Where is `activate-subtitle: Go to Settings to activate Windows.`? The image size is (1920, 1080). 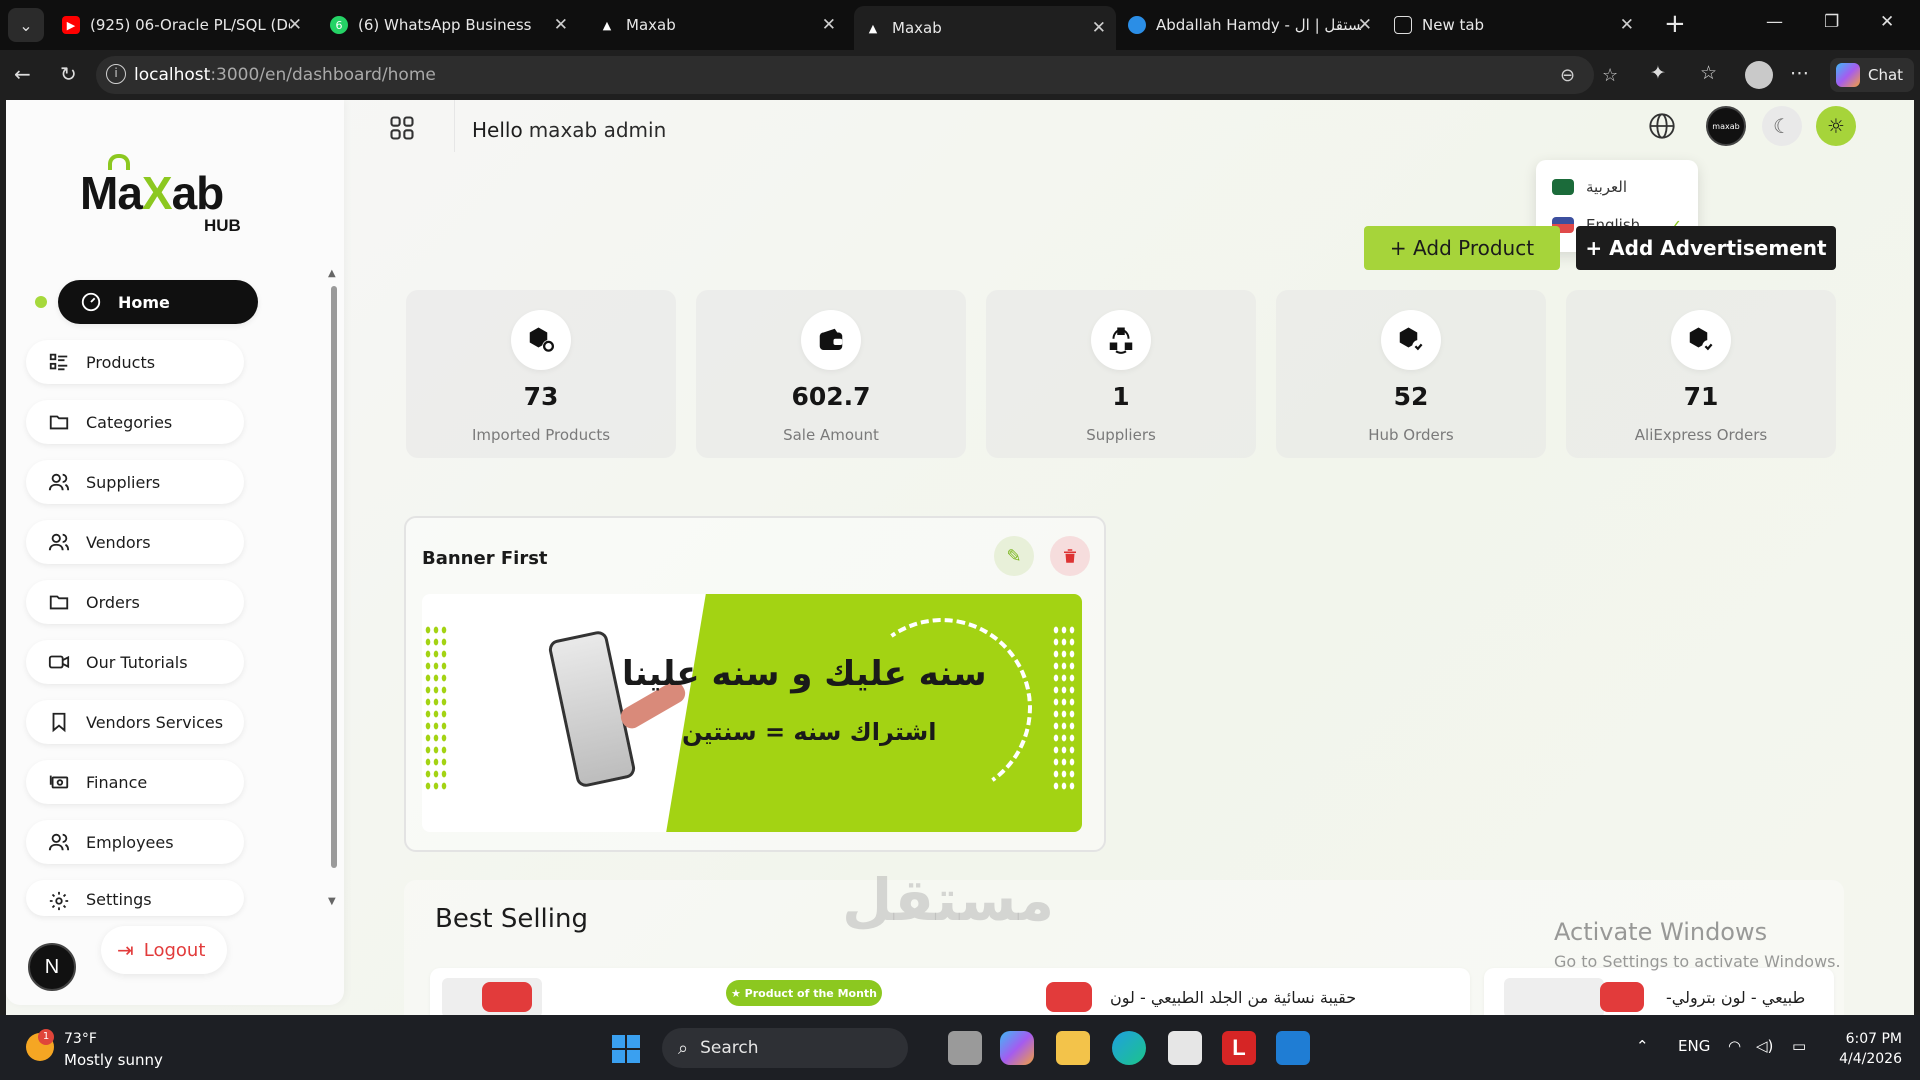 activate-subtitle: Go to Settings to activate Windows. is located at coordinates (1697, 961).